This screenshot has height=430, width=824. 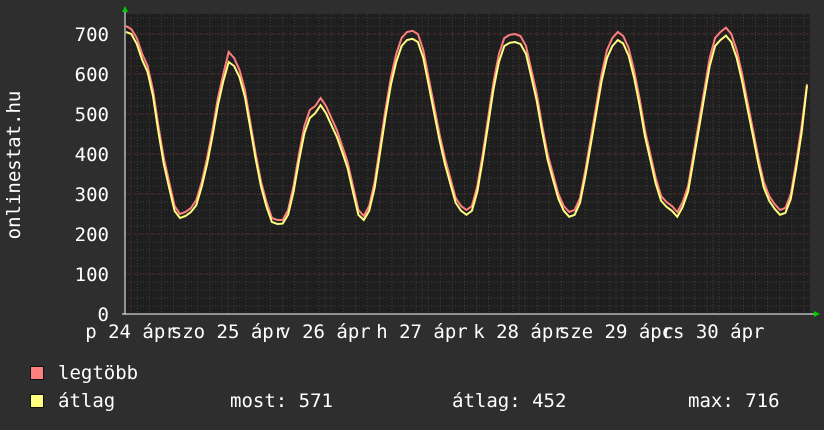 I want to click on y-axis-label: onlinestat.hu, so click(x=14, y=165).